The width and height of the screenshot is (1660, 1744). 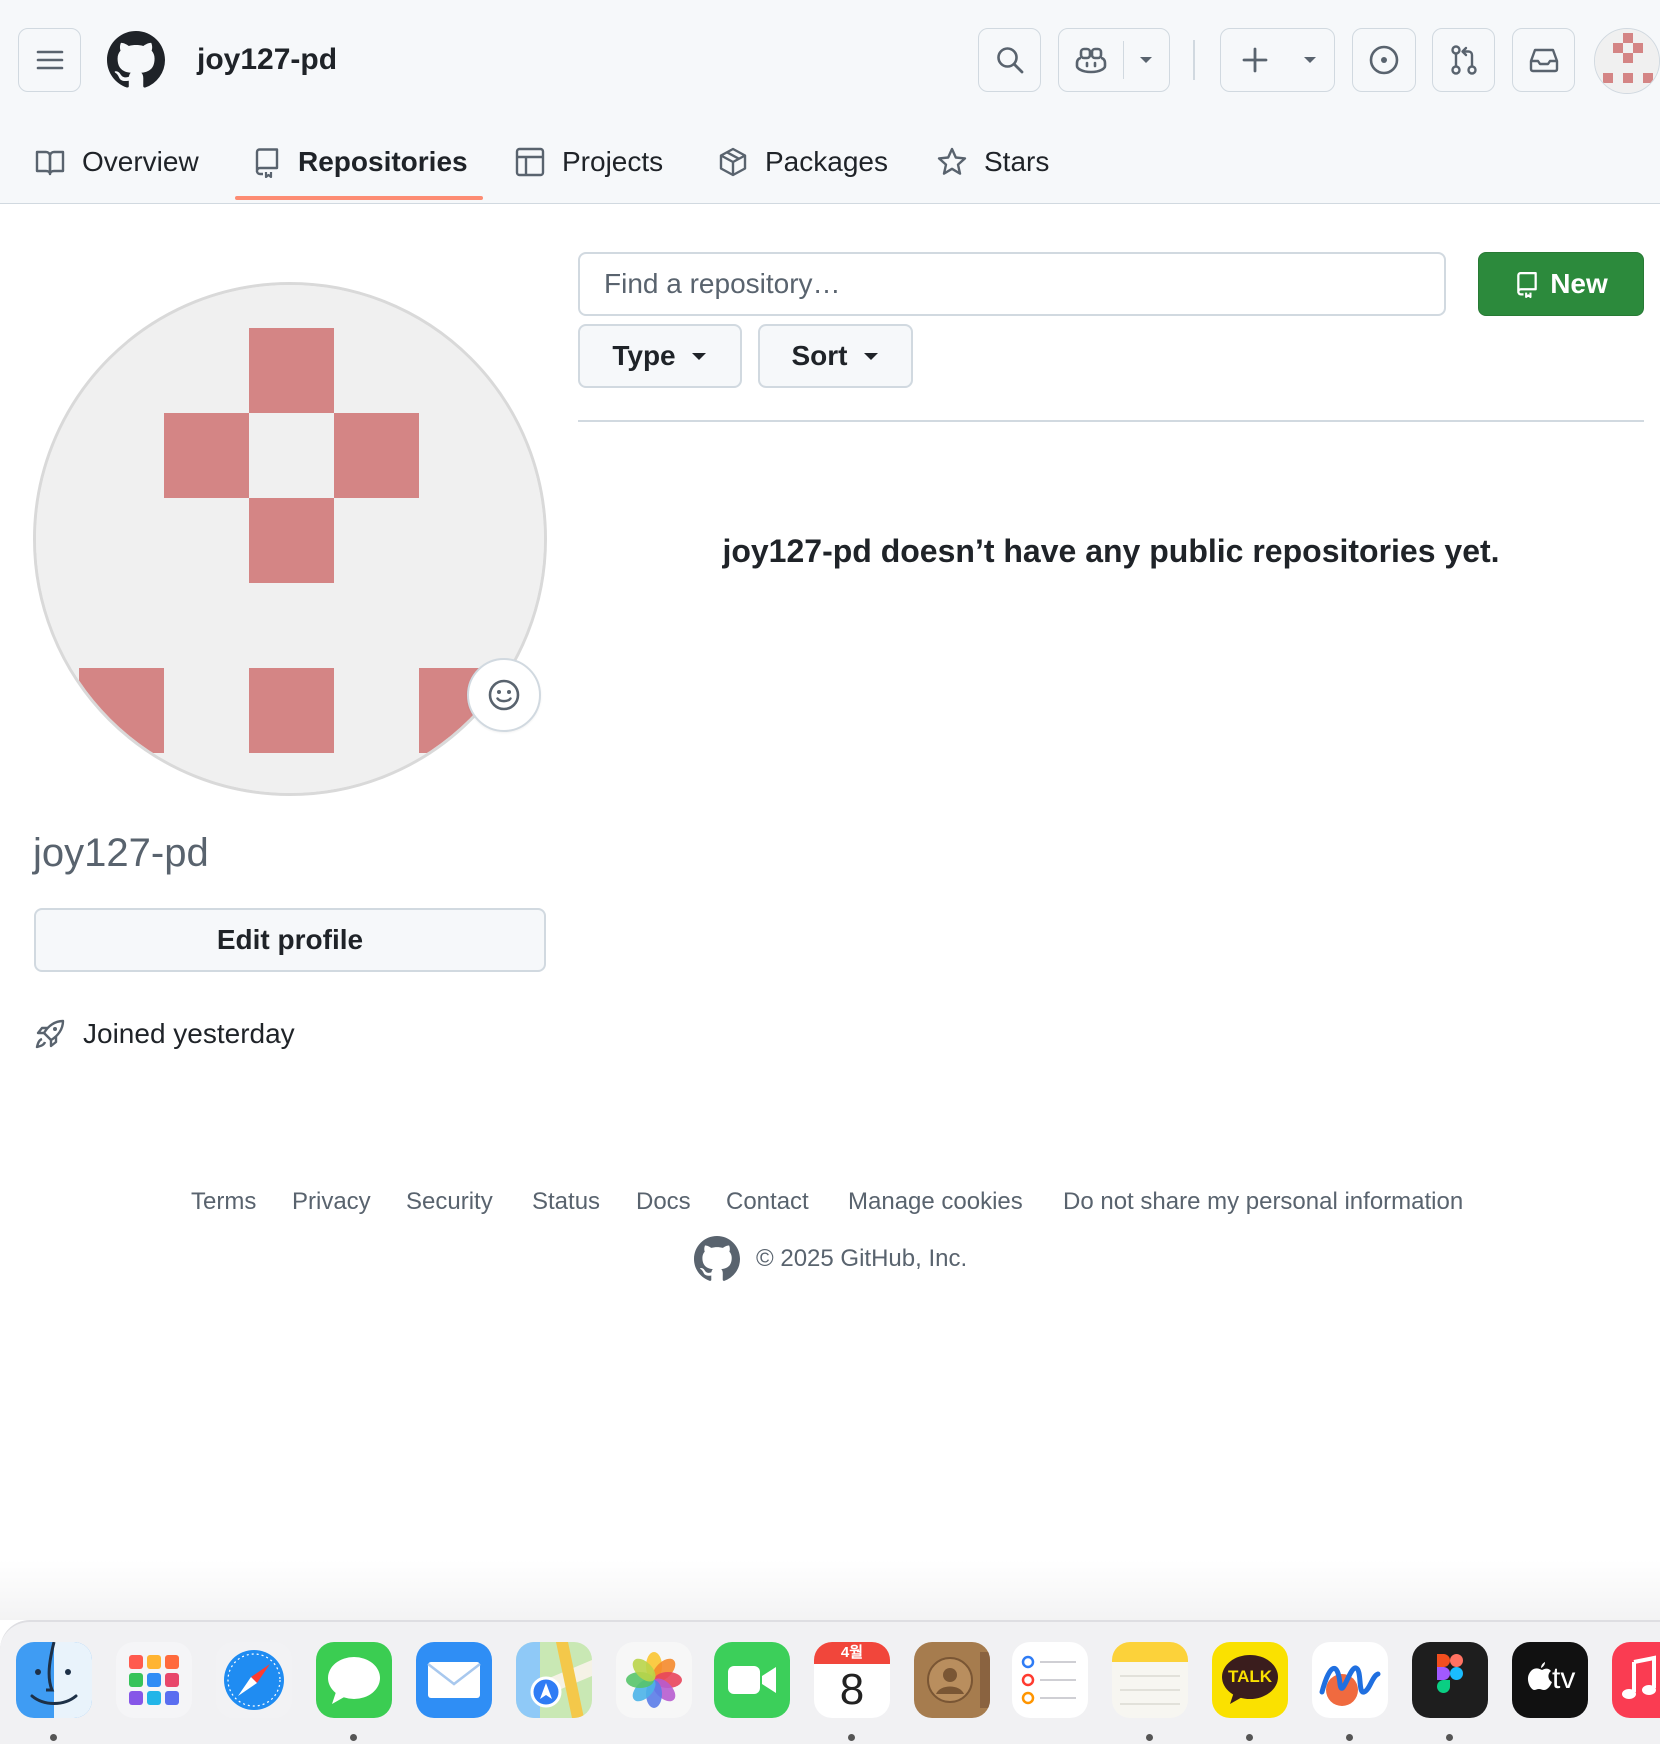 I want to click on inbox-button, so click(x=1543, y=60).